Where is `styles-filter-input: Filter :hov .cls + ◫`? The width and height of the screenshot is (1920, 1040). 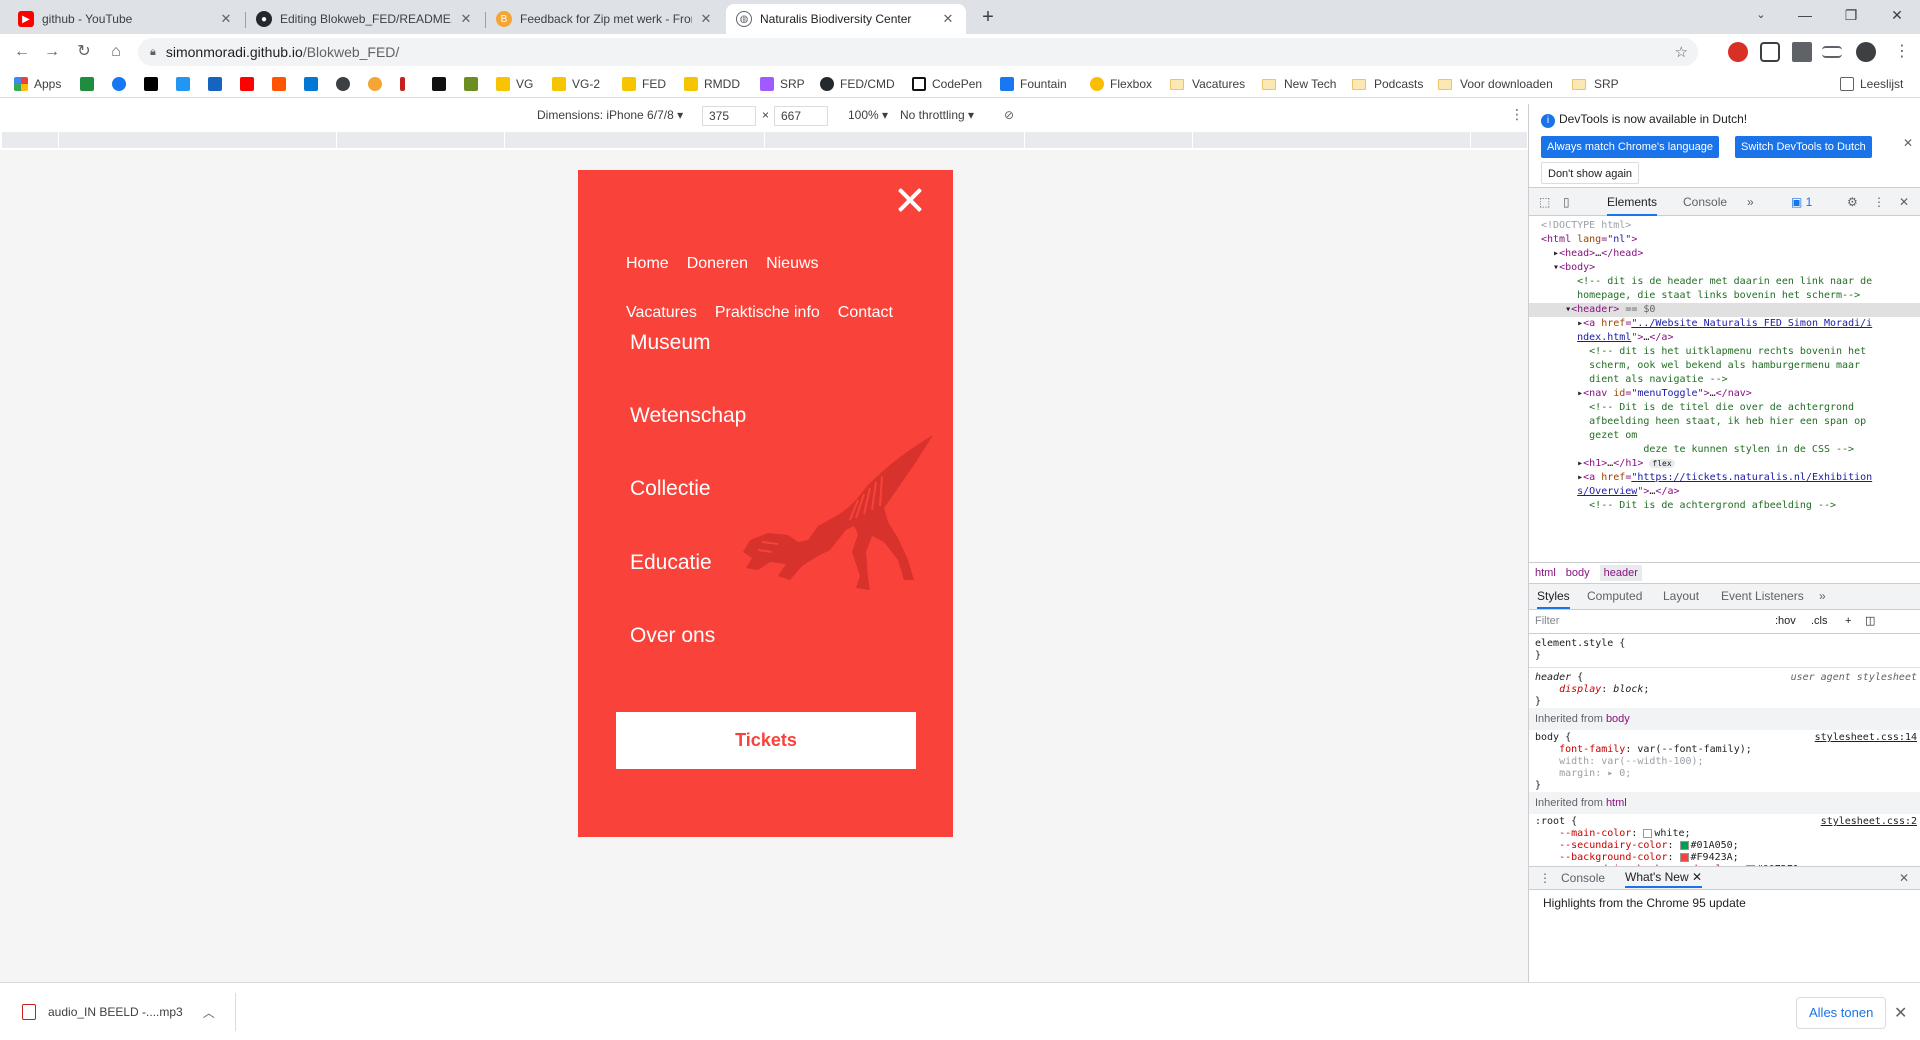
styles-filter-input: Filter :hov .cls + ◫ is located at coordinates (1724, 622).